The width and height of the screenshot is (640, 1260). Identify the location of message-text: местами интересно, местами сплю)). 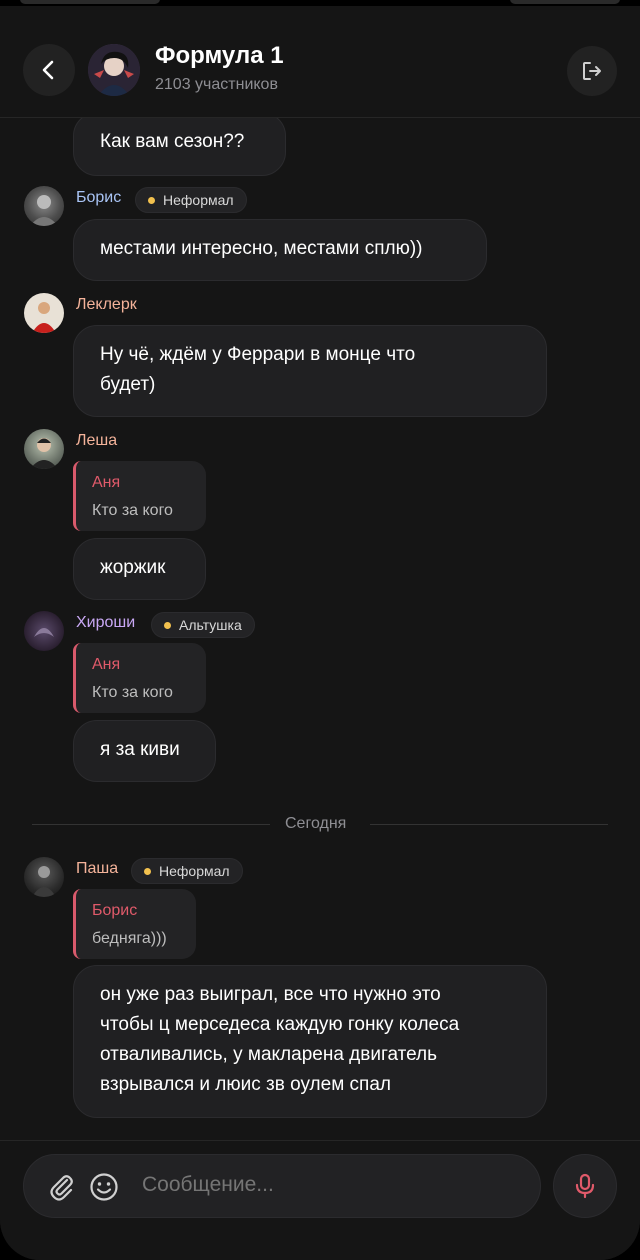
(261, 248).